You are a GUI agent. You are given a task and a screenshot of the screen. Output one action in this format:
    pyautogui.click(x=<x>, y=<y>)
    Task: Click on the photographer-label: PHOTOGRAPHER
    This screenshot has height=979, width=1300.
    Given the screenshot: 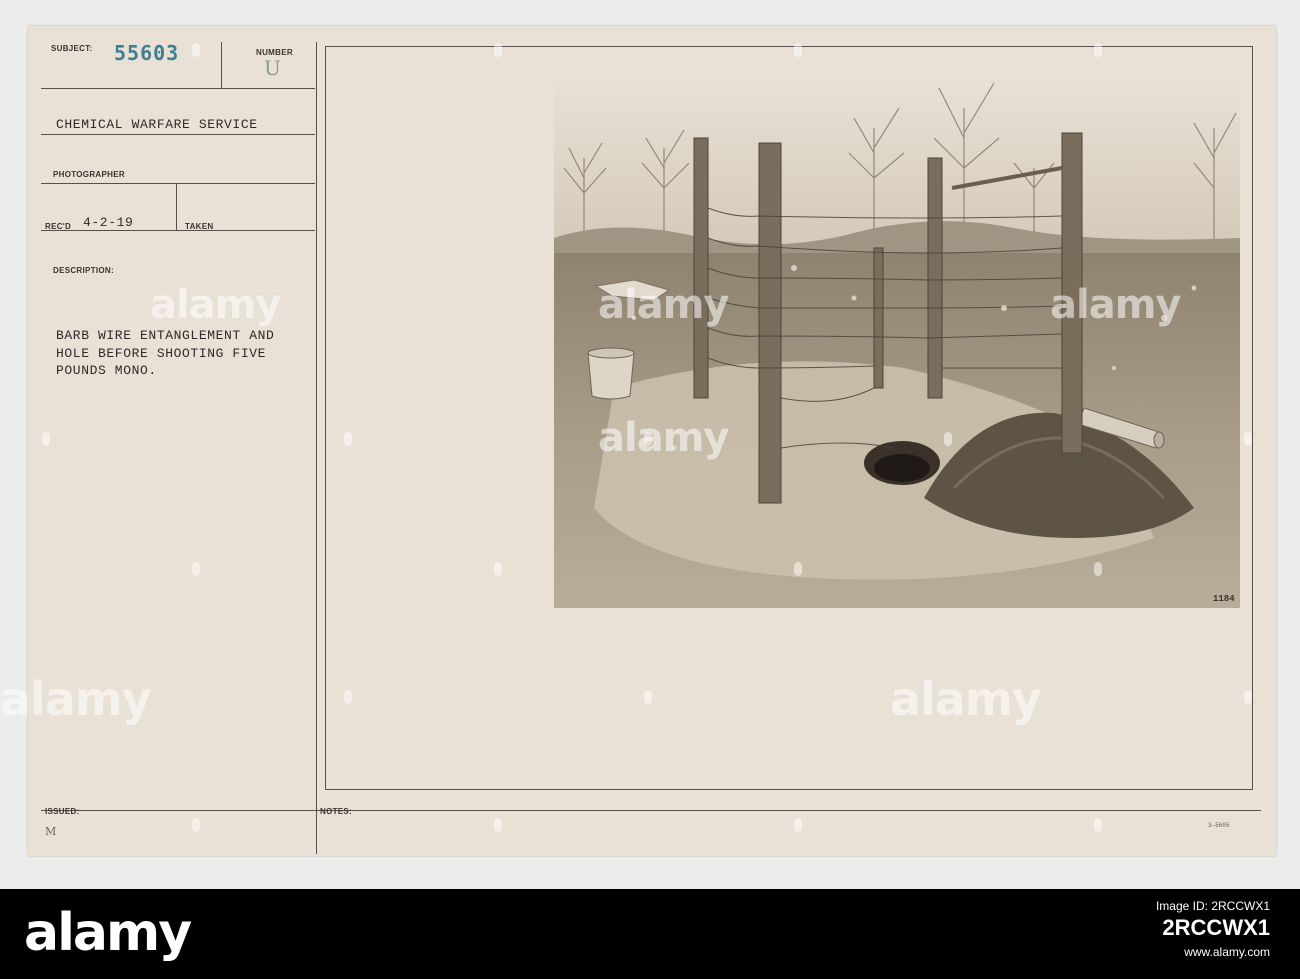 What is the action you would take?
    pyautogui.click(x=89, y=174)
    